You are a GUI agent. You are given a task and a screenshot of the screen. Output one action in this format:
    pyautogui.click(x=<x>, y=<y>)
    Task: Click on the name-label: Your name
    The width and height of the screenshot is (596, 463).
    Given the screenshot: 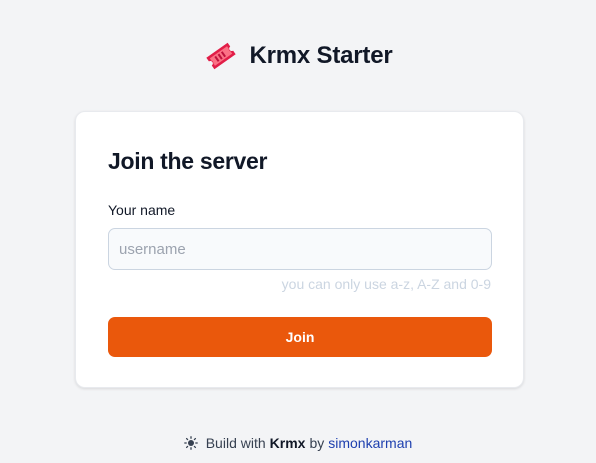 What is the action you would take?
    pyautogui.click(x=142, y=210)
    